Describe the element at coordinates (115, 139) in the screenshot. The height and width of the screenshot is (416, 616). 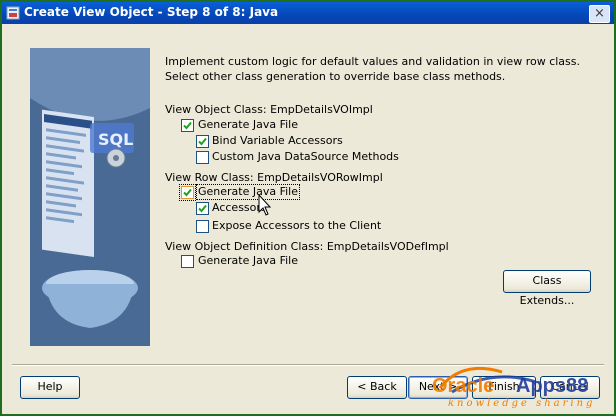
I see `sql-label: SQL` at that location.